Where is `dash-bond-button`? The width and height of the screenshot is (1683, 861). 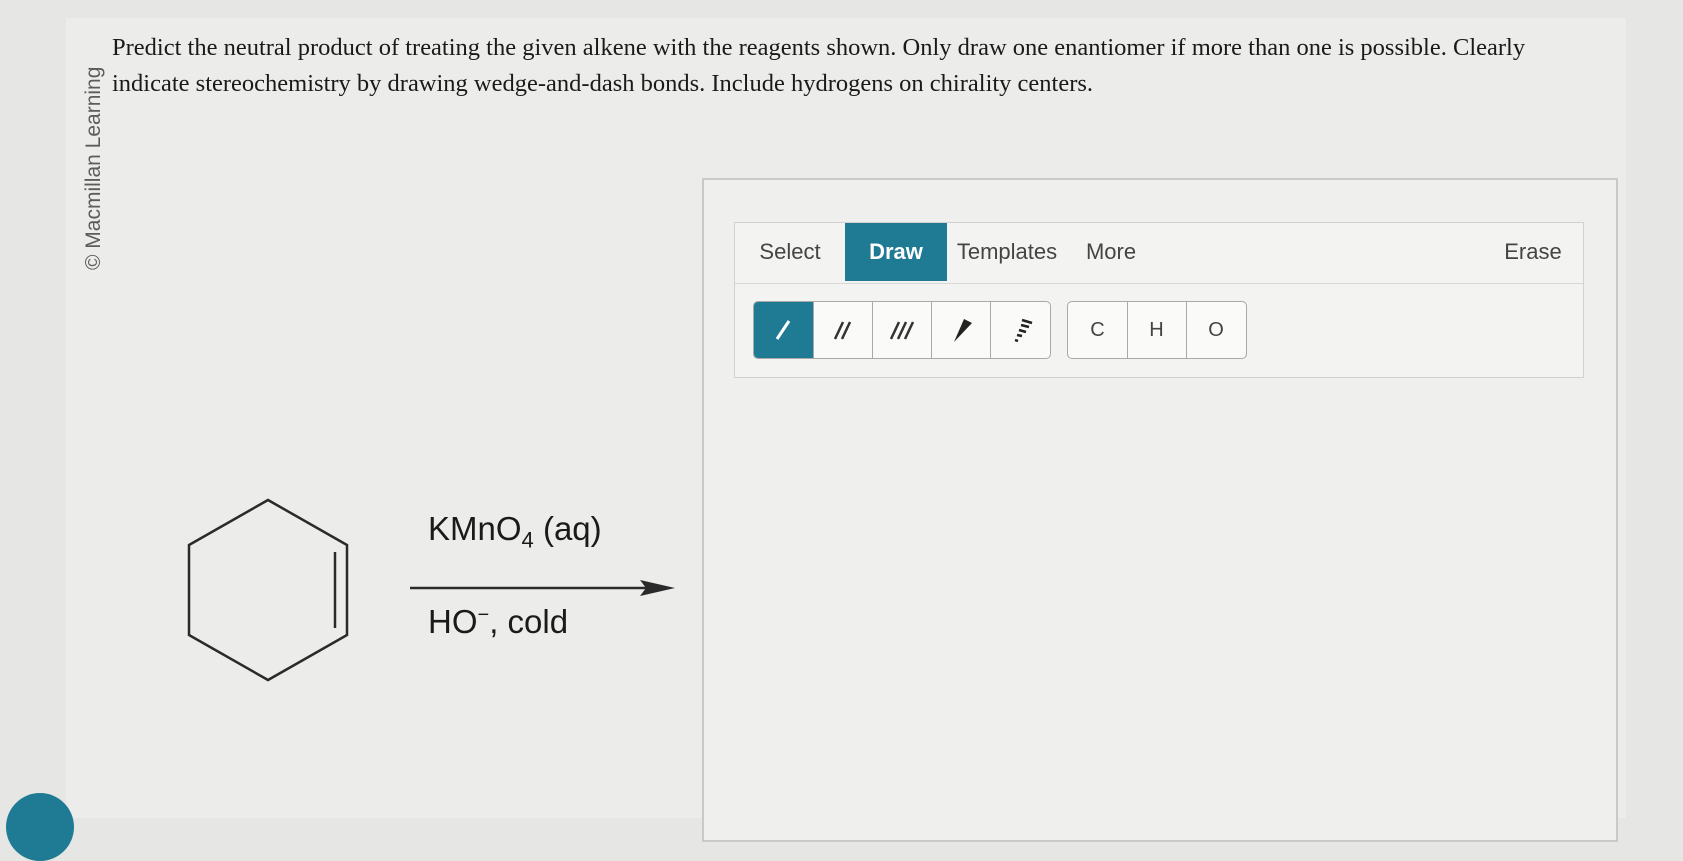 dash-bond-button is located at coordinates (1020, 330).